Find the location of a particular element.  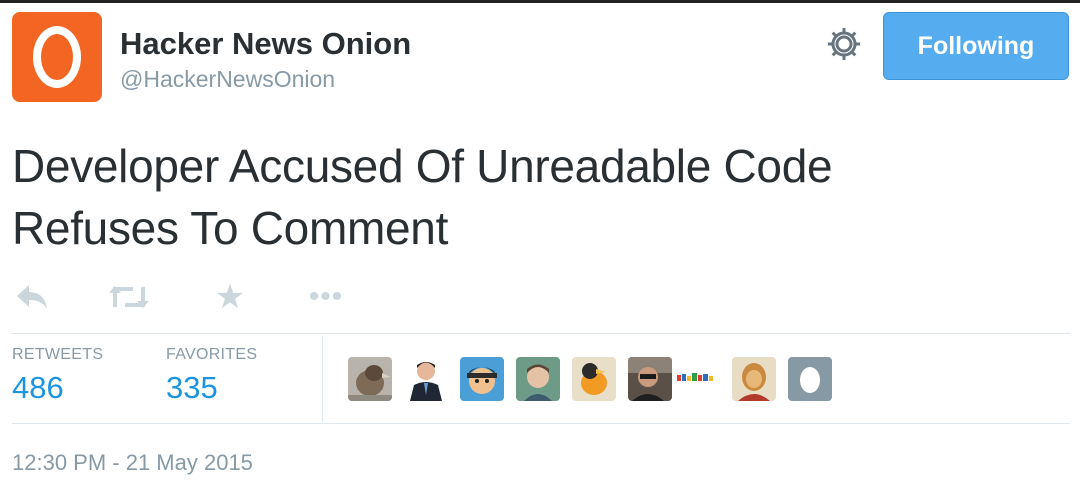

star-icon: ★ is located at coordinates (230, 297).